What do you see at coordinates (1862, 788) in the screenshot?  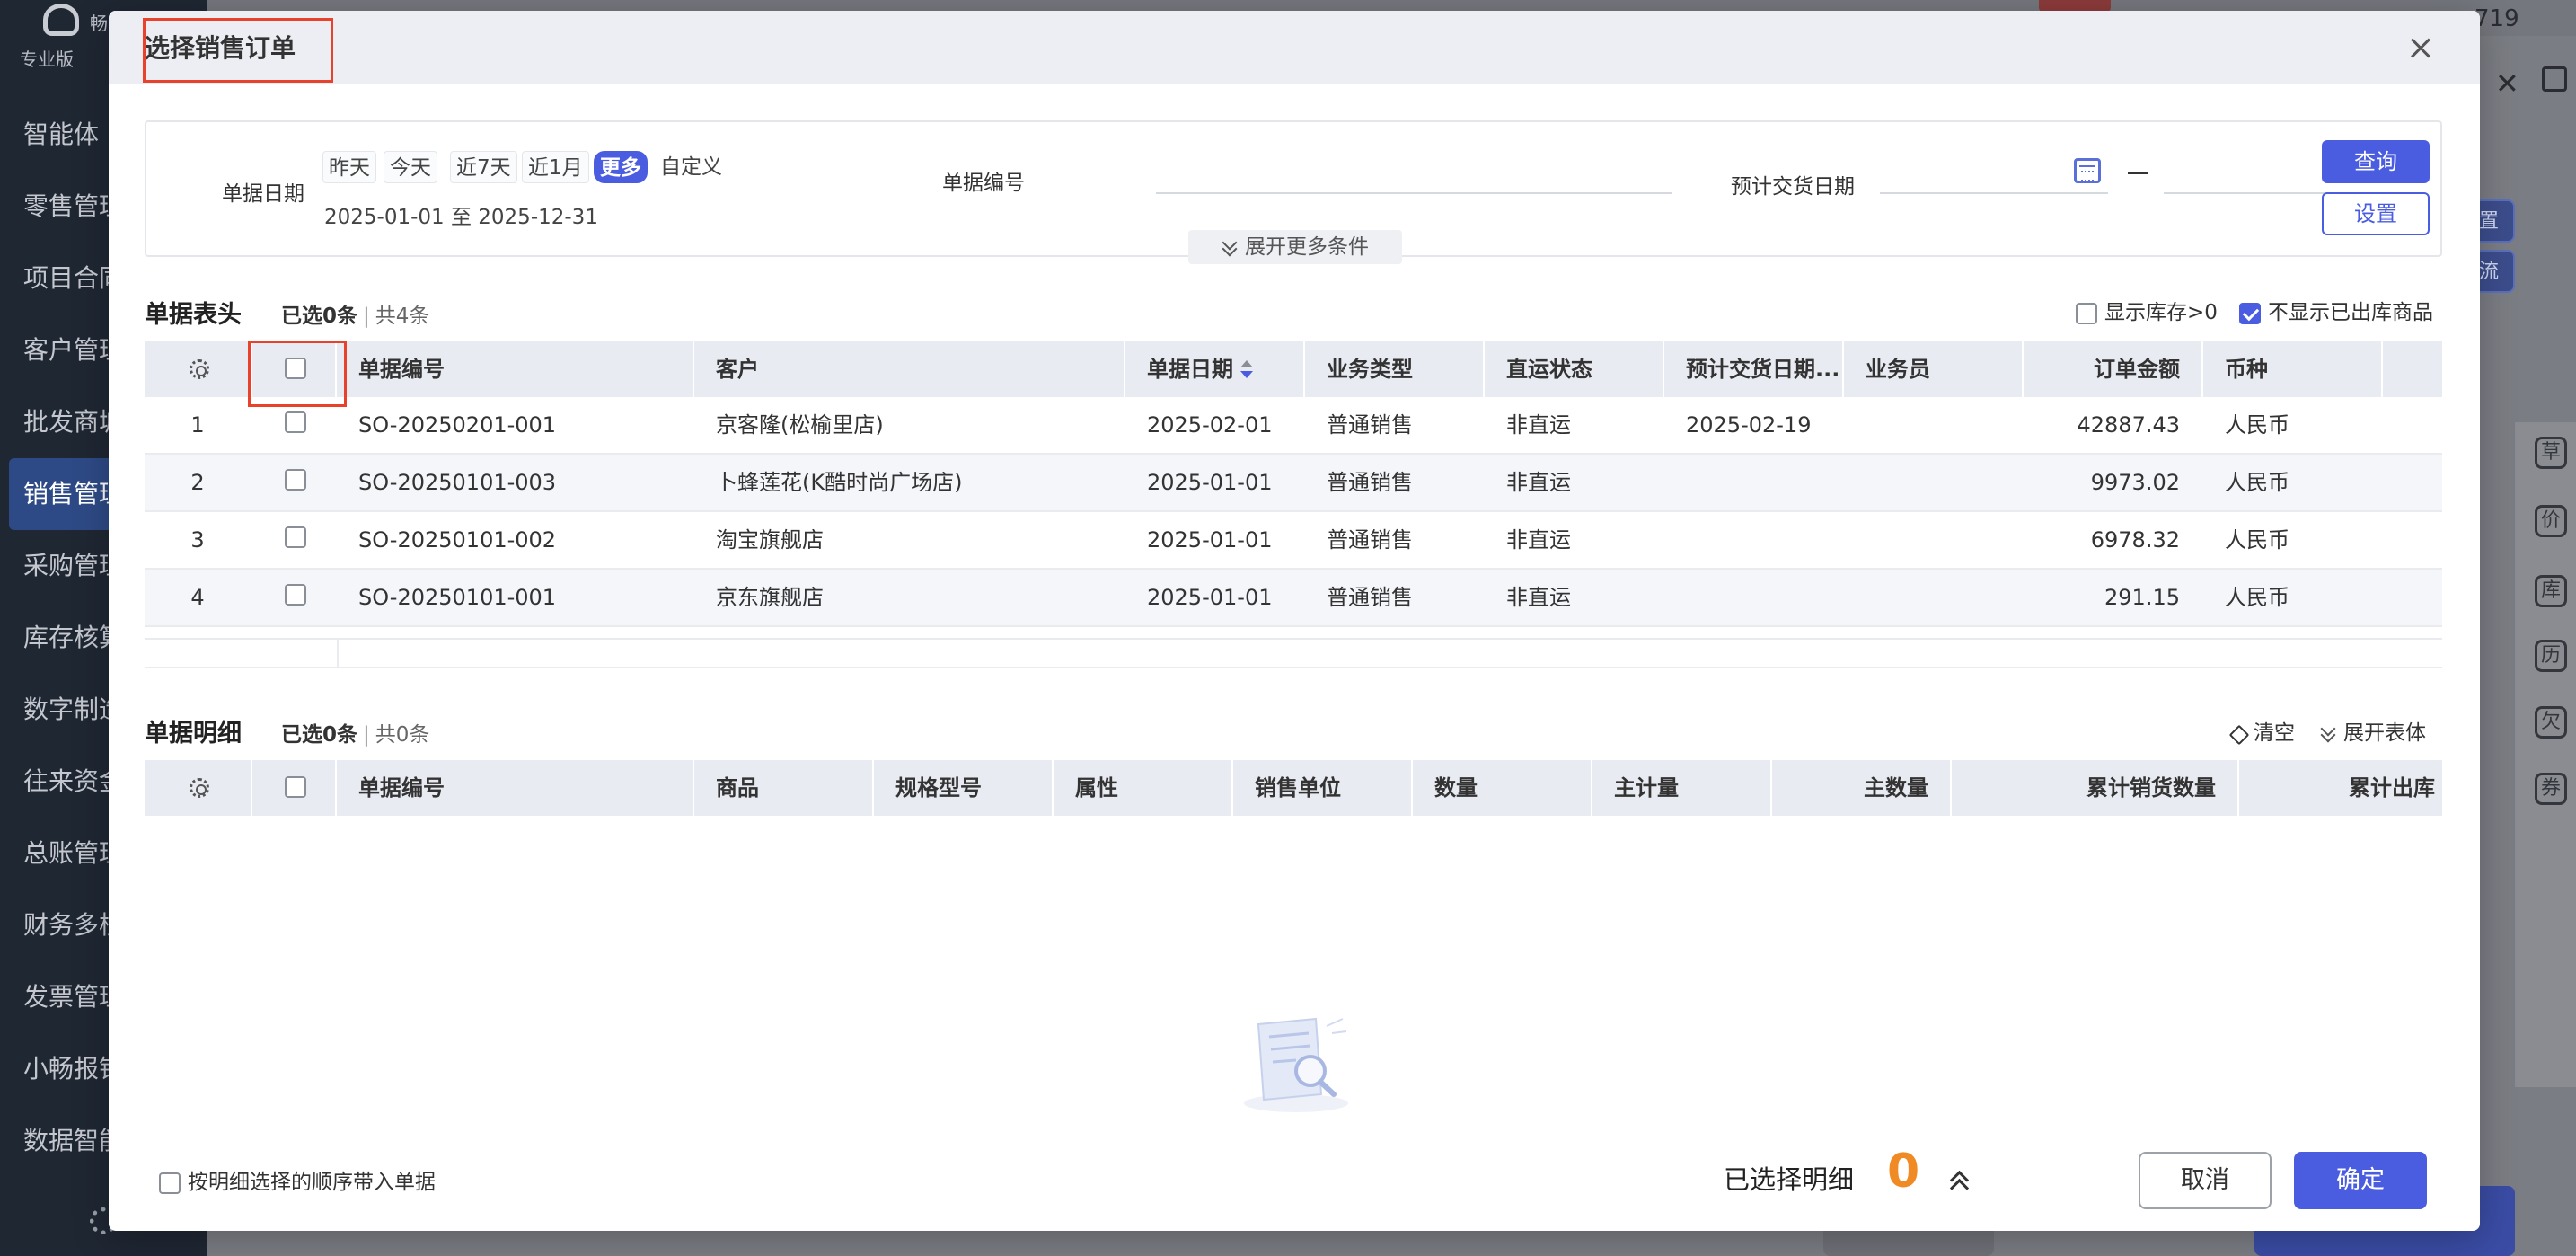 I see `column-header: 主数量` at bounding box center [1862, 788].